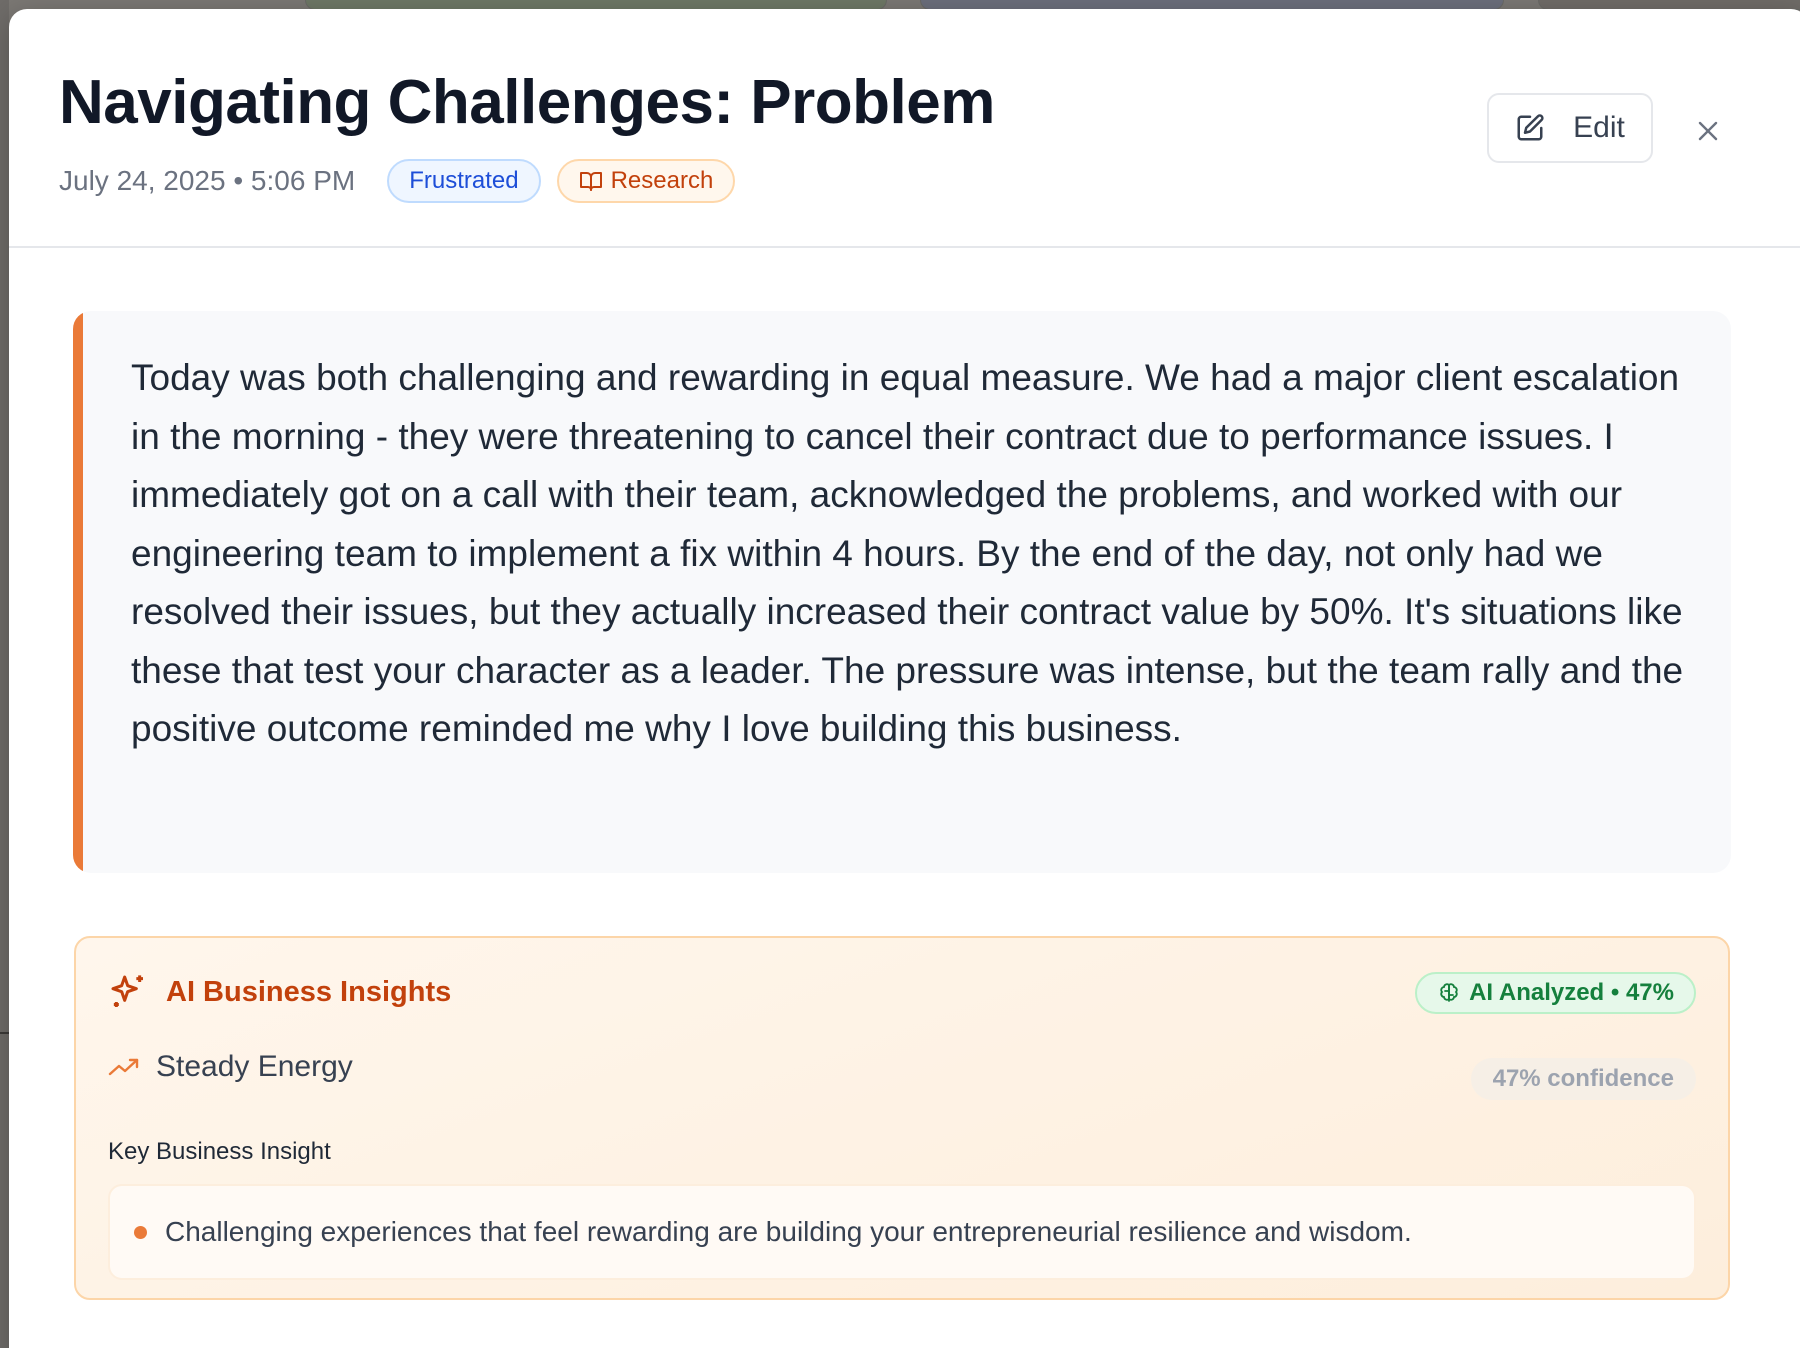 The image size is (1800, 1348). Describe the element at coordinates (4, 674) in the screenshot. I see `background-sidebar` at that location.